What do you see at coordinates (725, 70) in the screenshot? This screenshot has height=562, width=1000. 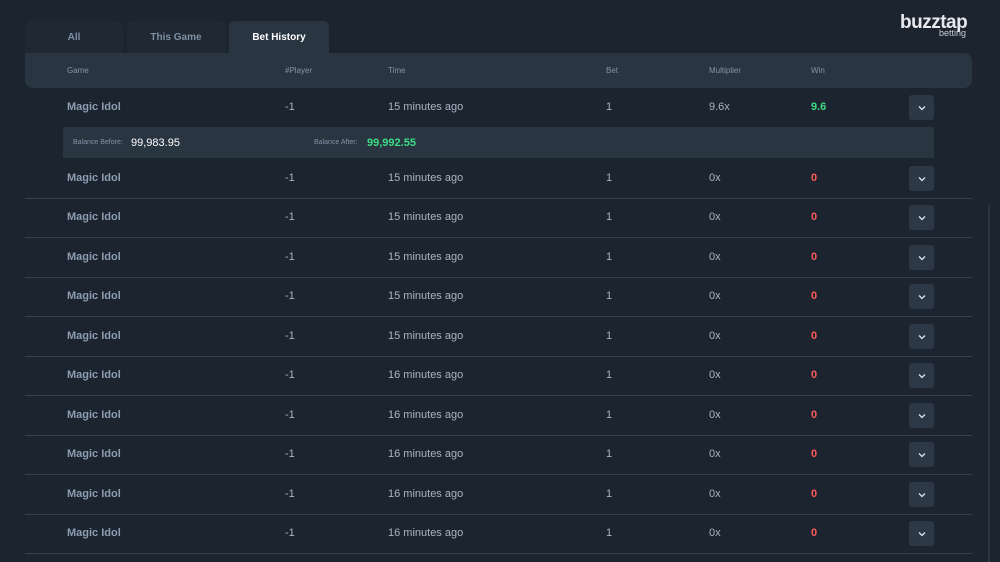 I see `col-multiplier: Multiplier` at bounding box center [725, 70].